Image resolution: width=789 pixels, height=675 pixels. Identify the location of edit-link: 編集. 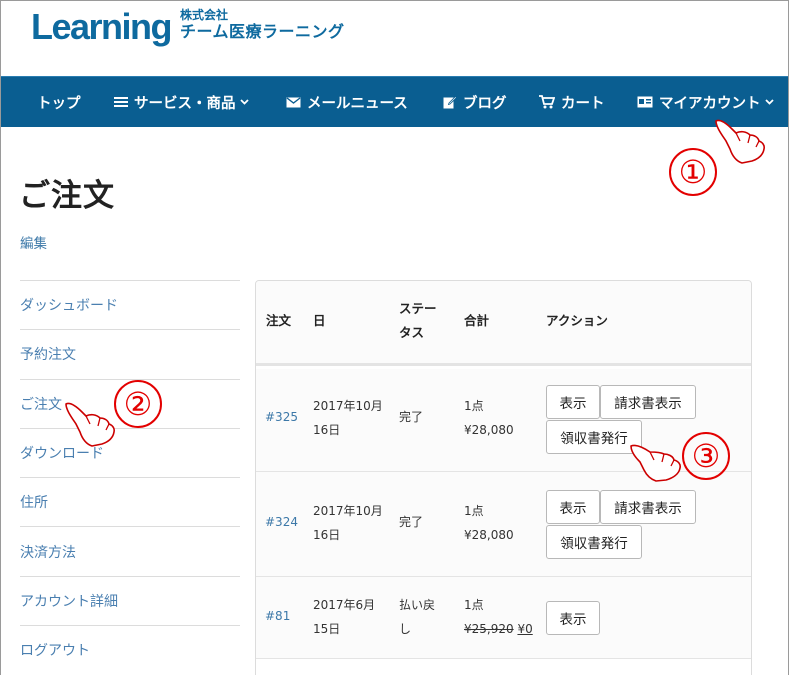
(33, 242).